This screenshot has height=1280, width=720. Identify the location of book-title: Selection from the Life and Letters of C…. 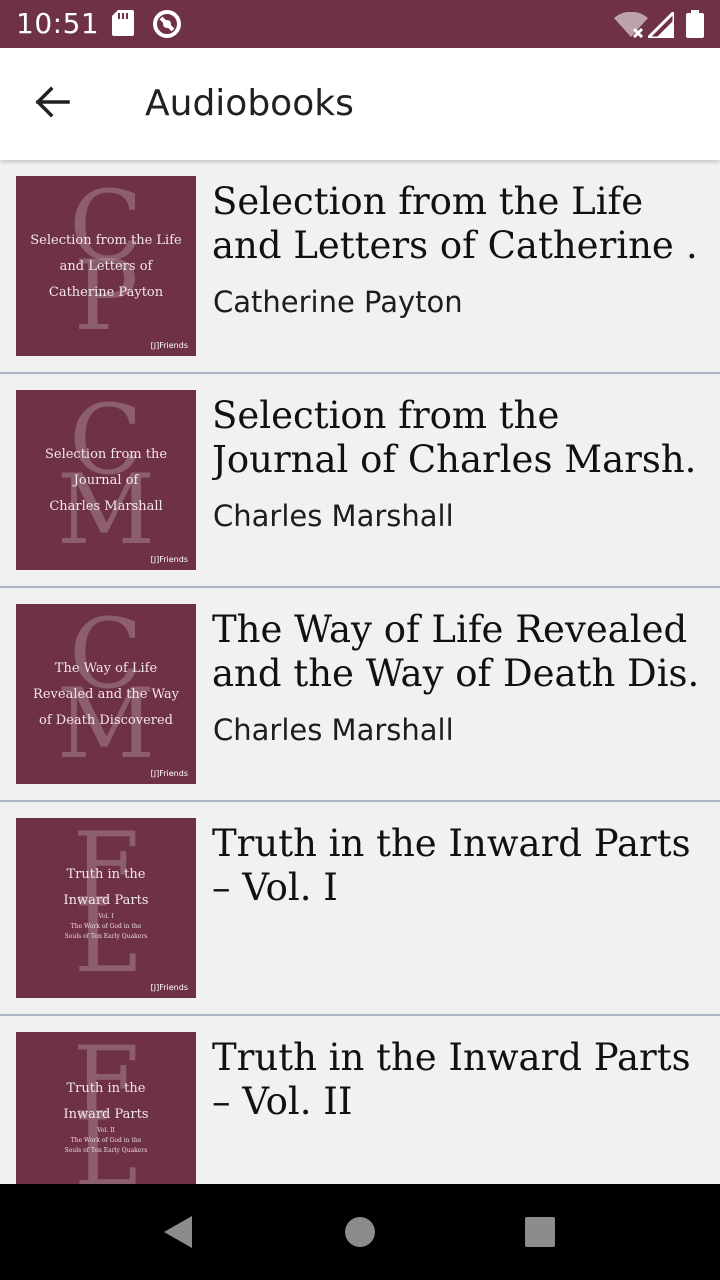
(454, 223).